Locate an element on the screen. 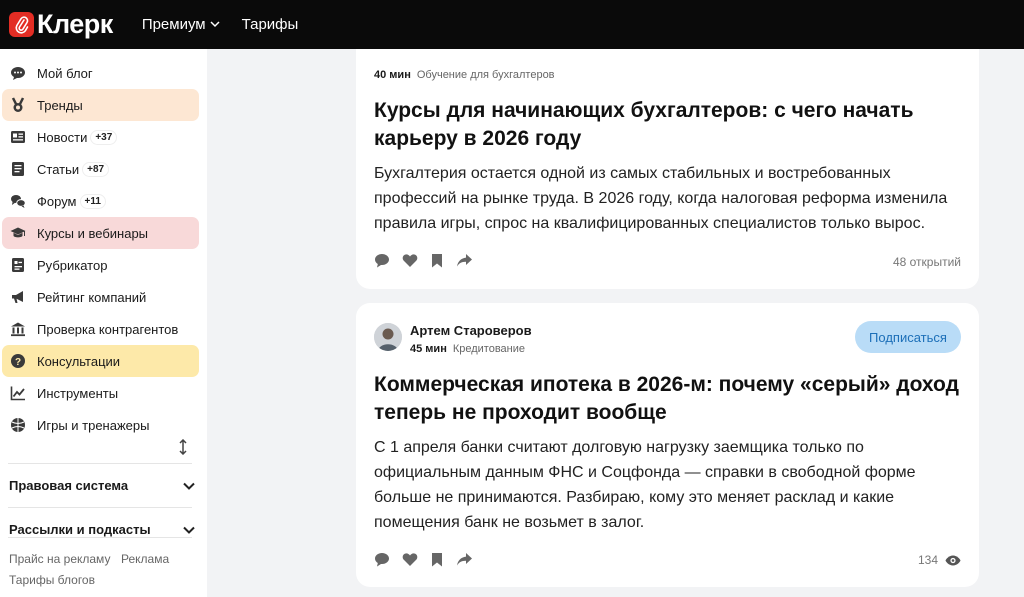 The width and height of the screenshot is (1024, 597). nav-tariffs-label: Тарифы is located at coordinates (270, 24).